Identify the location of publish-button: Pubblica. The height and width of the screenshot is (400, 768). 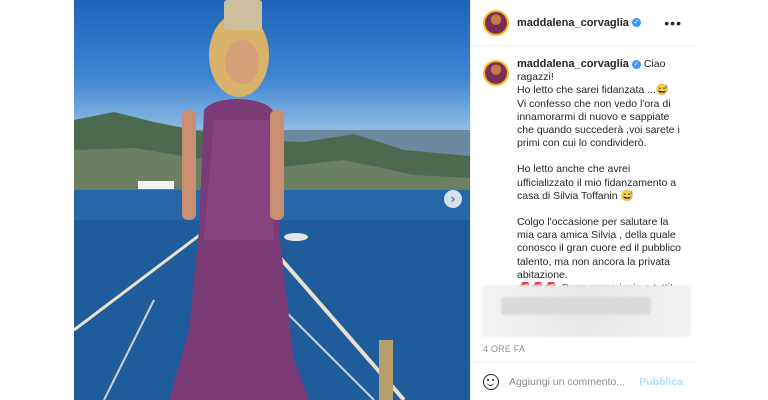
(661, 382).